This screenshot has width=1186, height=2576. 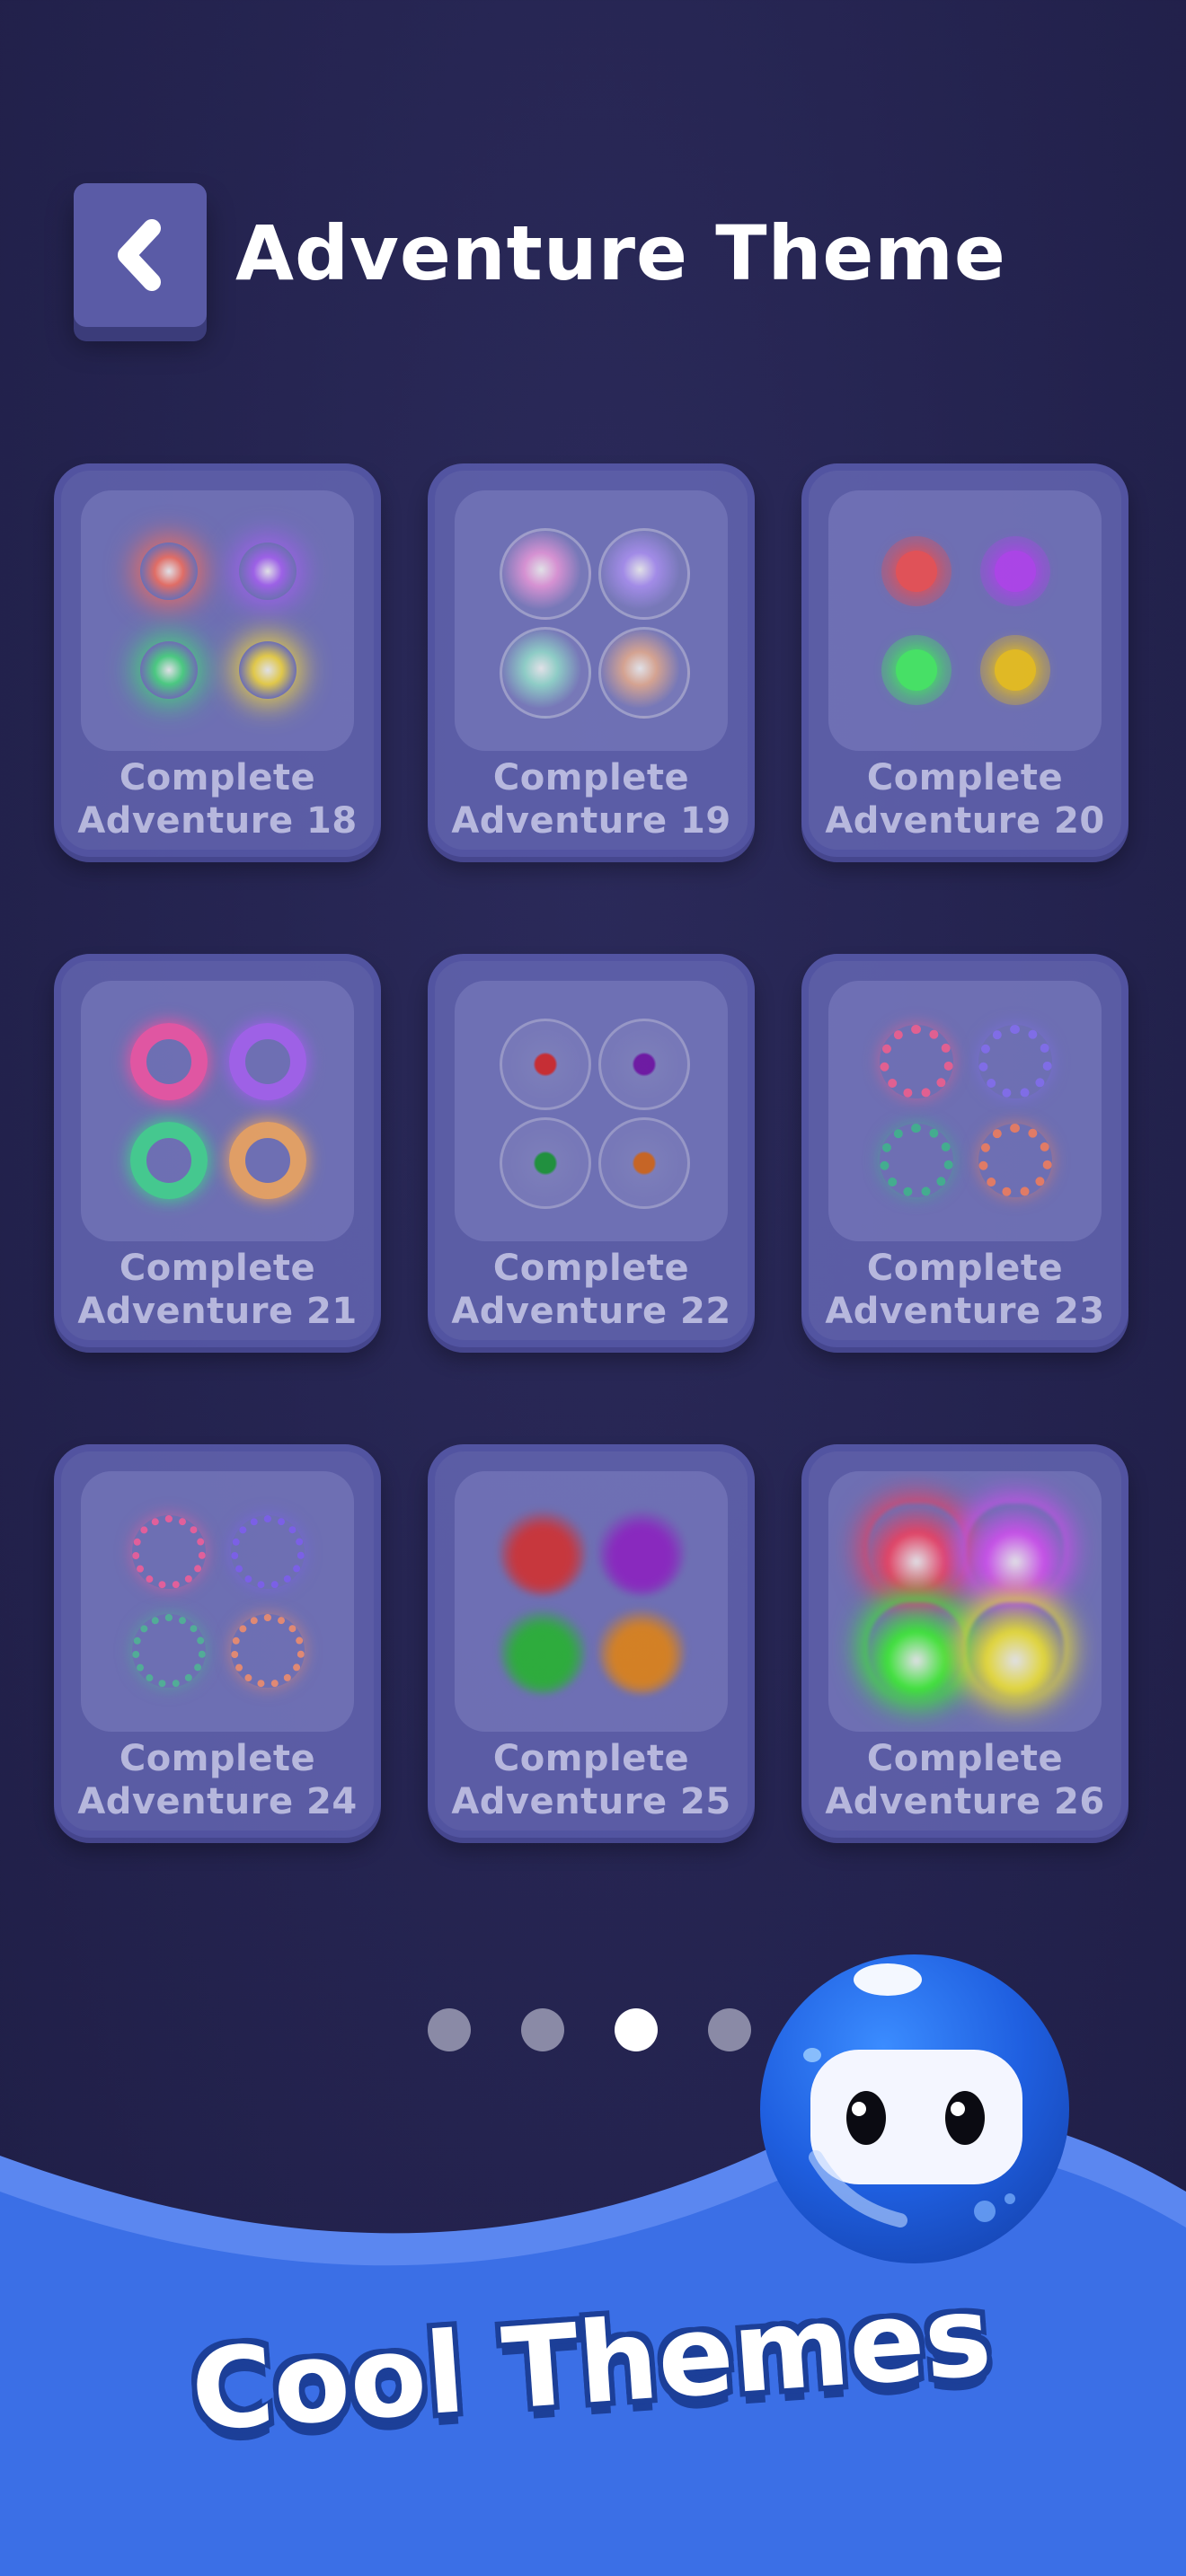 I want to click on theme-card-label: Complete Adventure 20, so click(x=965, y=799).